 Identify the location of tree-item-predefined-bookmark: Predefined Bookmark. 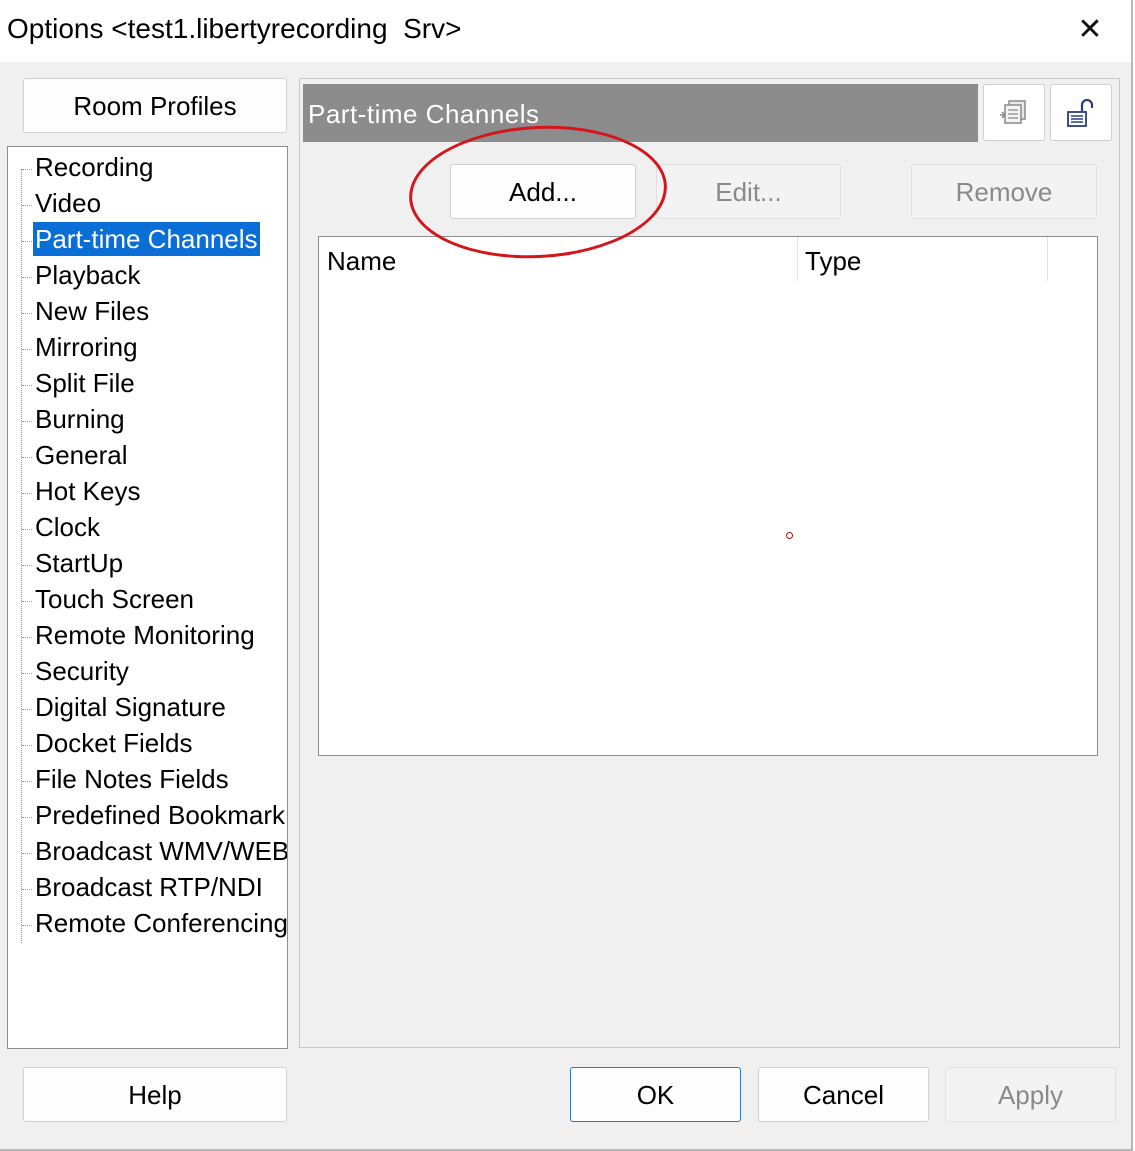
(154, 815).